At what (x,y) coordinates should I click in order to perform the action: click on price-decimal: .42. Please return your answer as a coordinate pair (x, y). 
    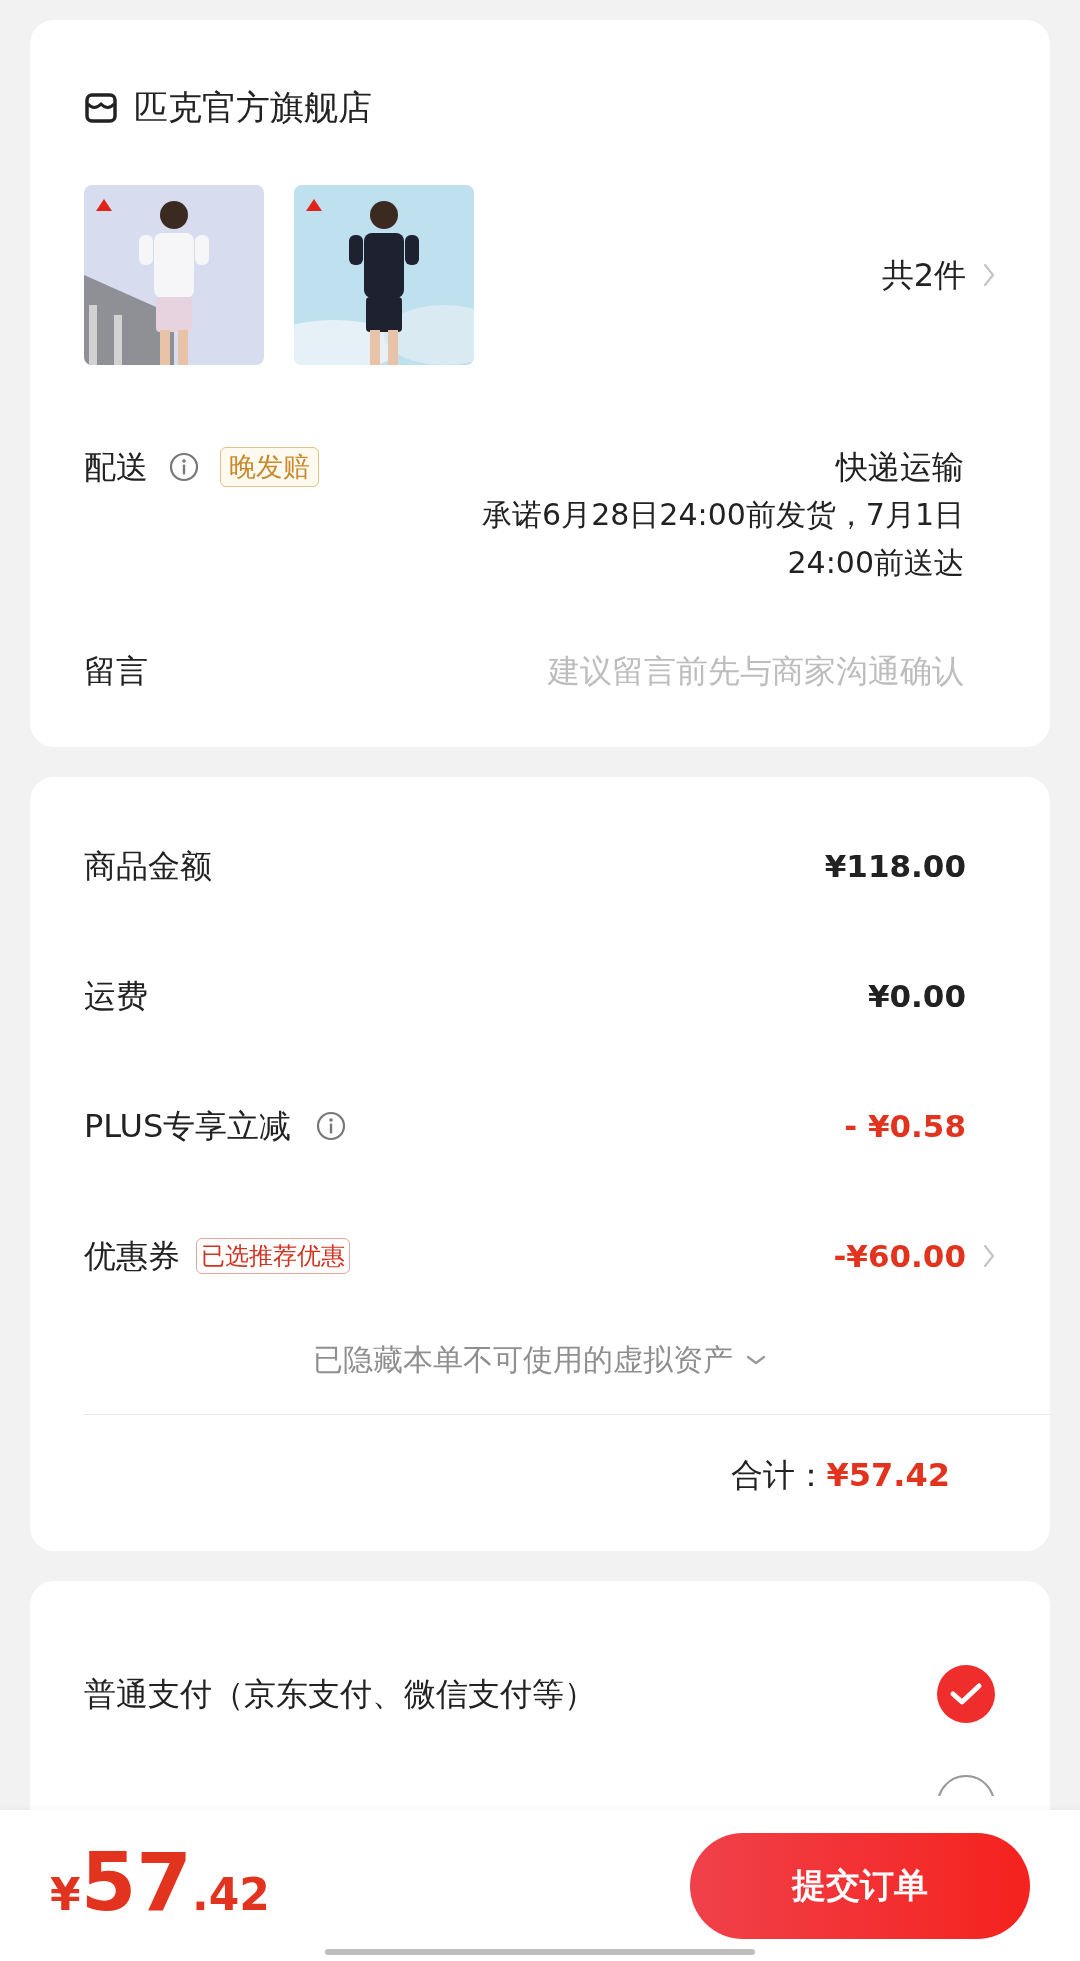
    Looking at the image, I should click on (230, 1895).